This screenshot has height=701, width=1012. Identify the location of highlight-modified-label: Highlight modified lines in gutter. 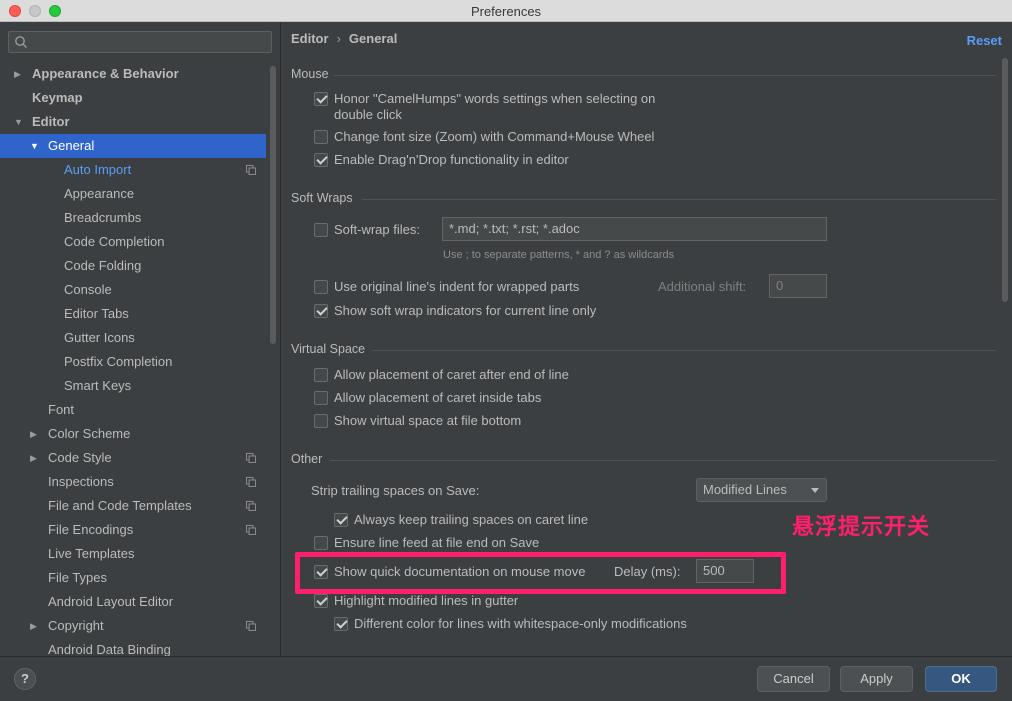
(426, 600).